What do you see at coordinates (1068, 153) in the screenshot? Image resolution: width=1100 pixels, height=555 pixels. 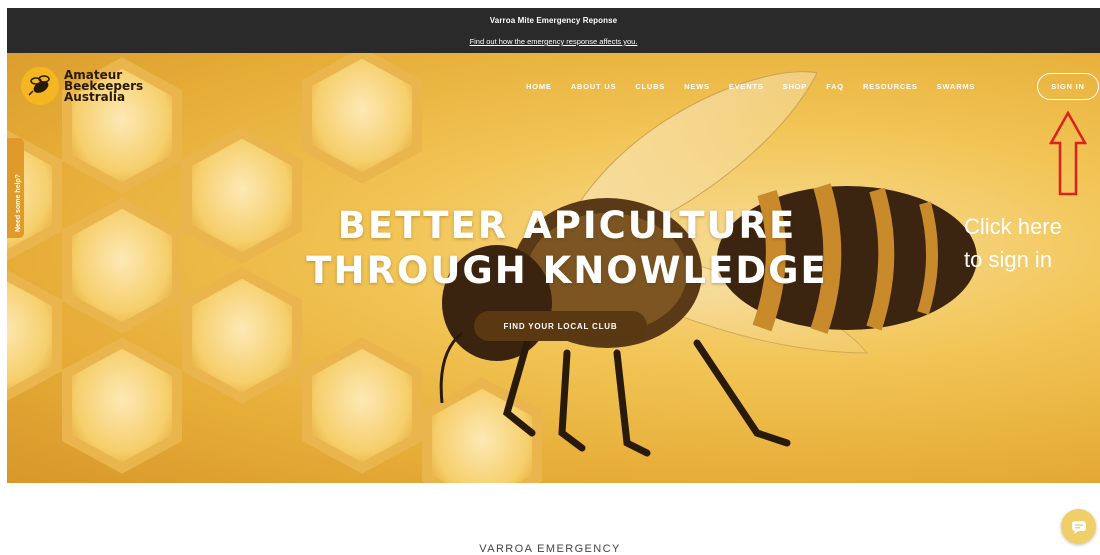 I see `red-arrow-icon` at bounding box center [1068, 153].